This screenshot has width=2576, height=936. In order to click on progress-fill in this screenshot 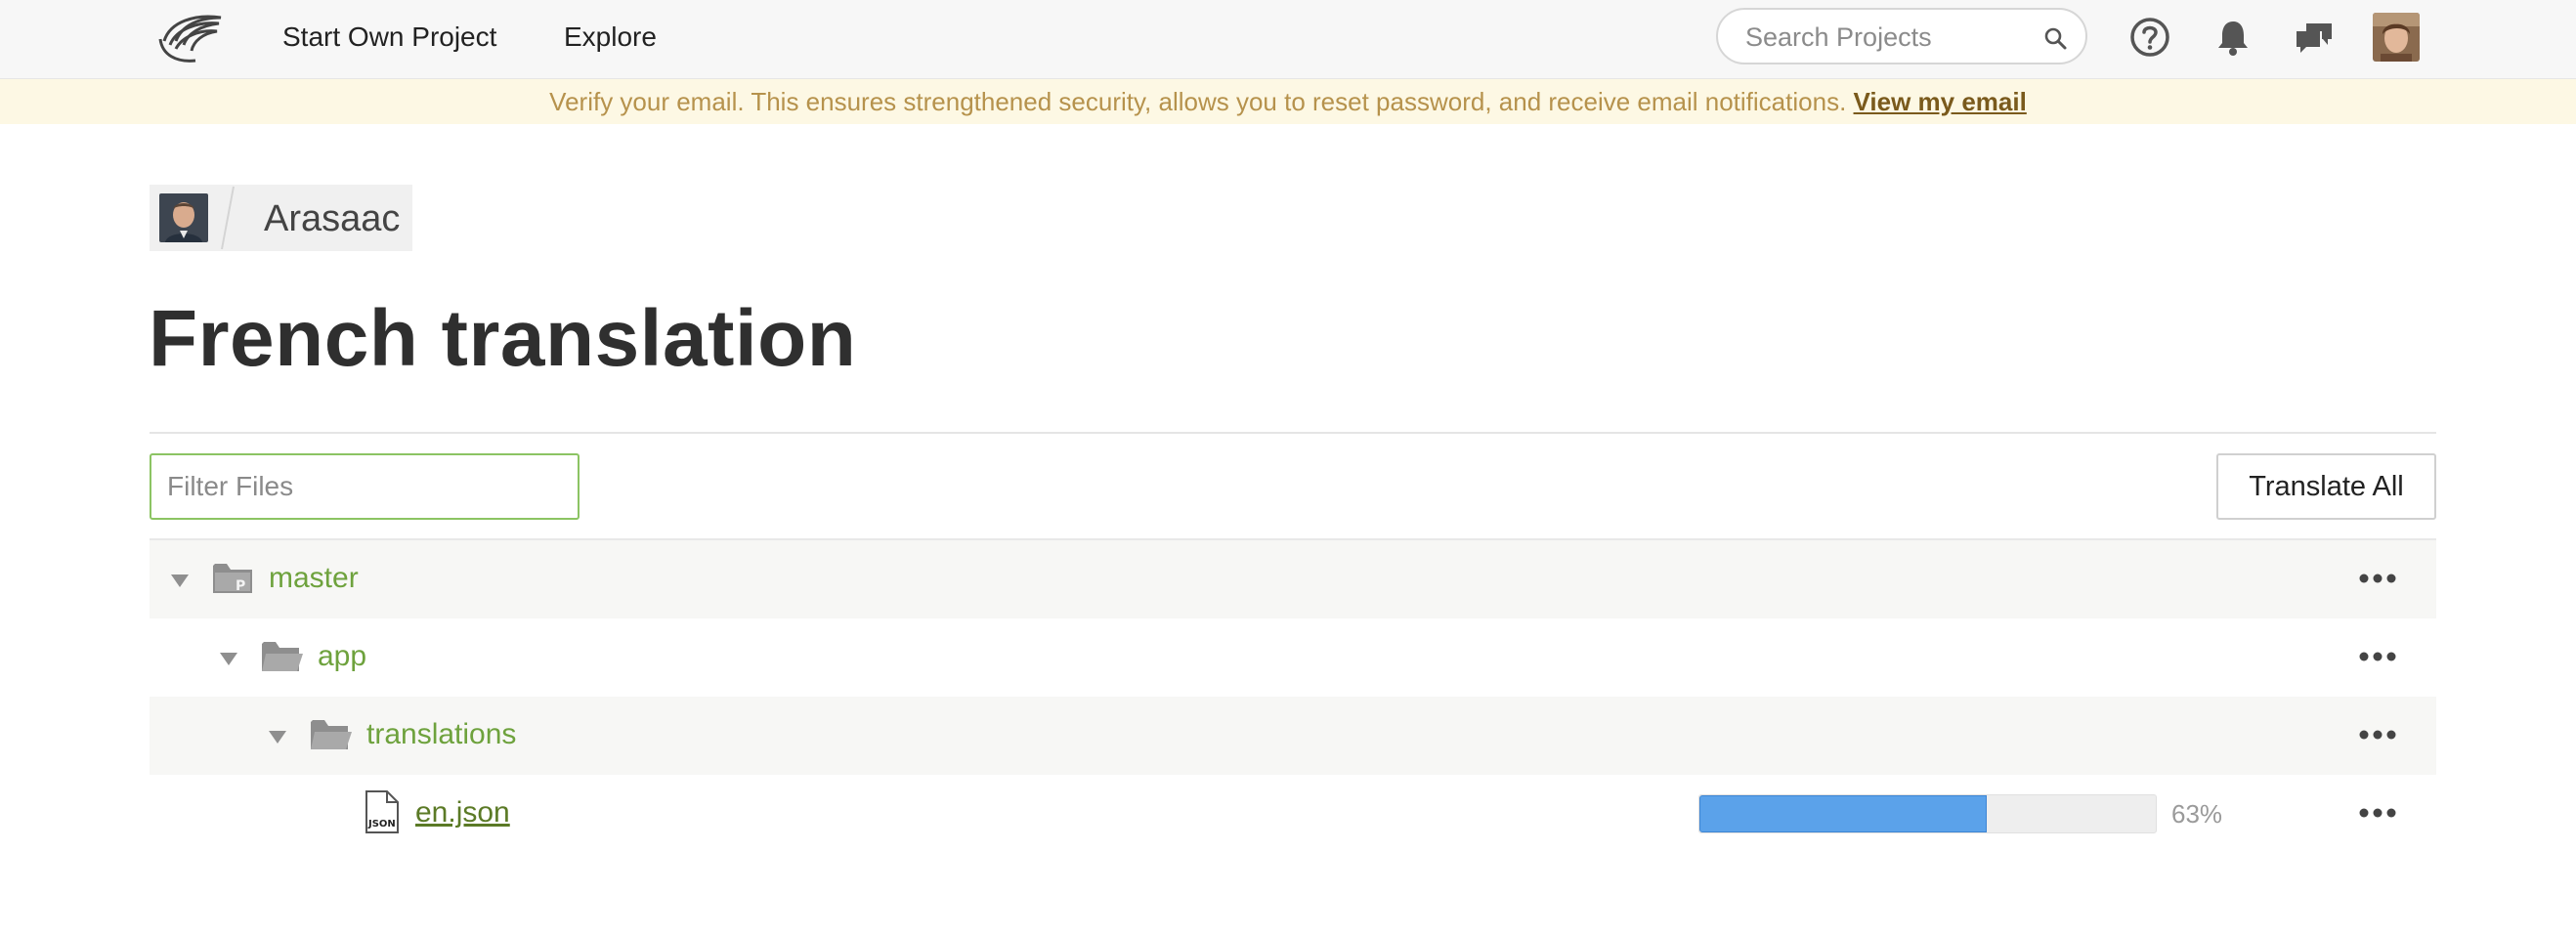, I will do `click(1844, 813)`.